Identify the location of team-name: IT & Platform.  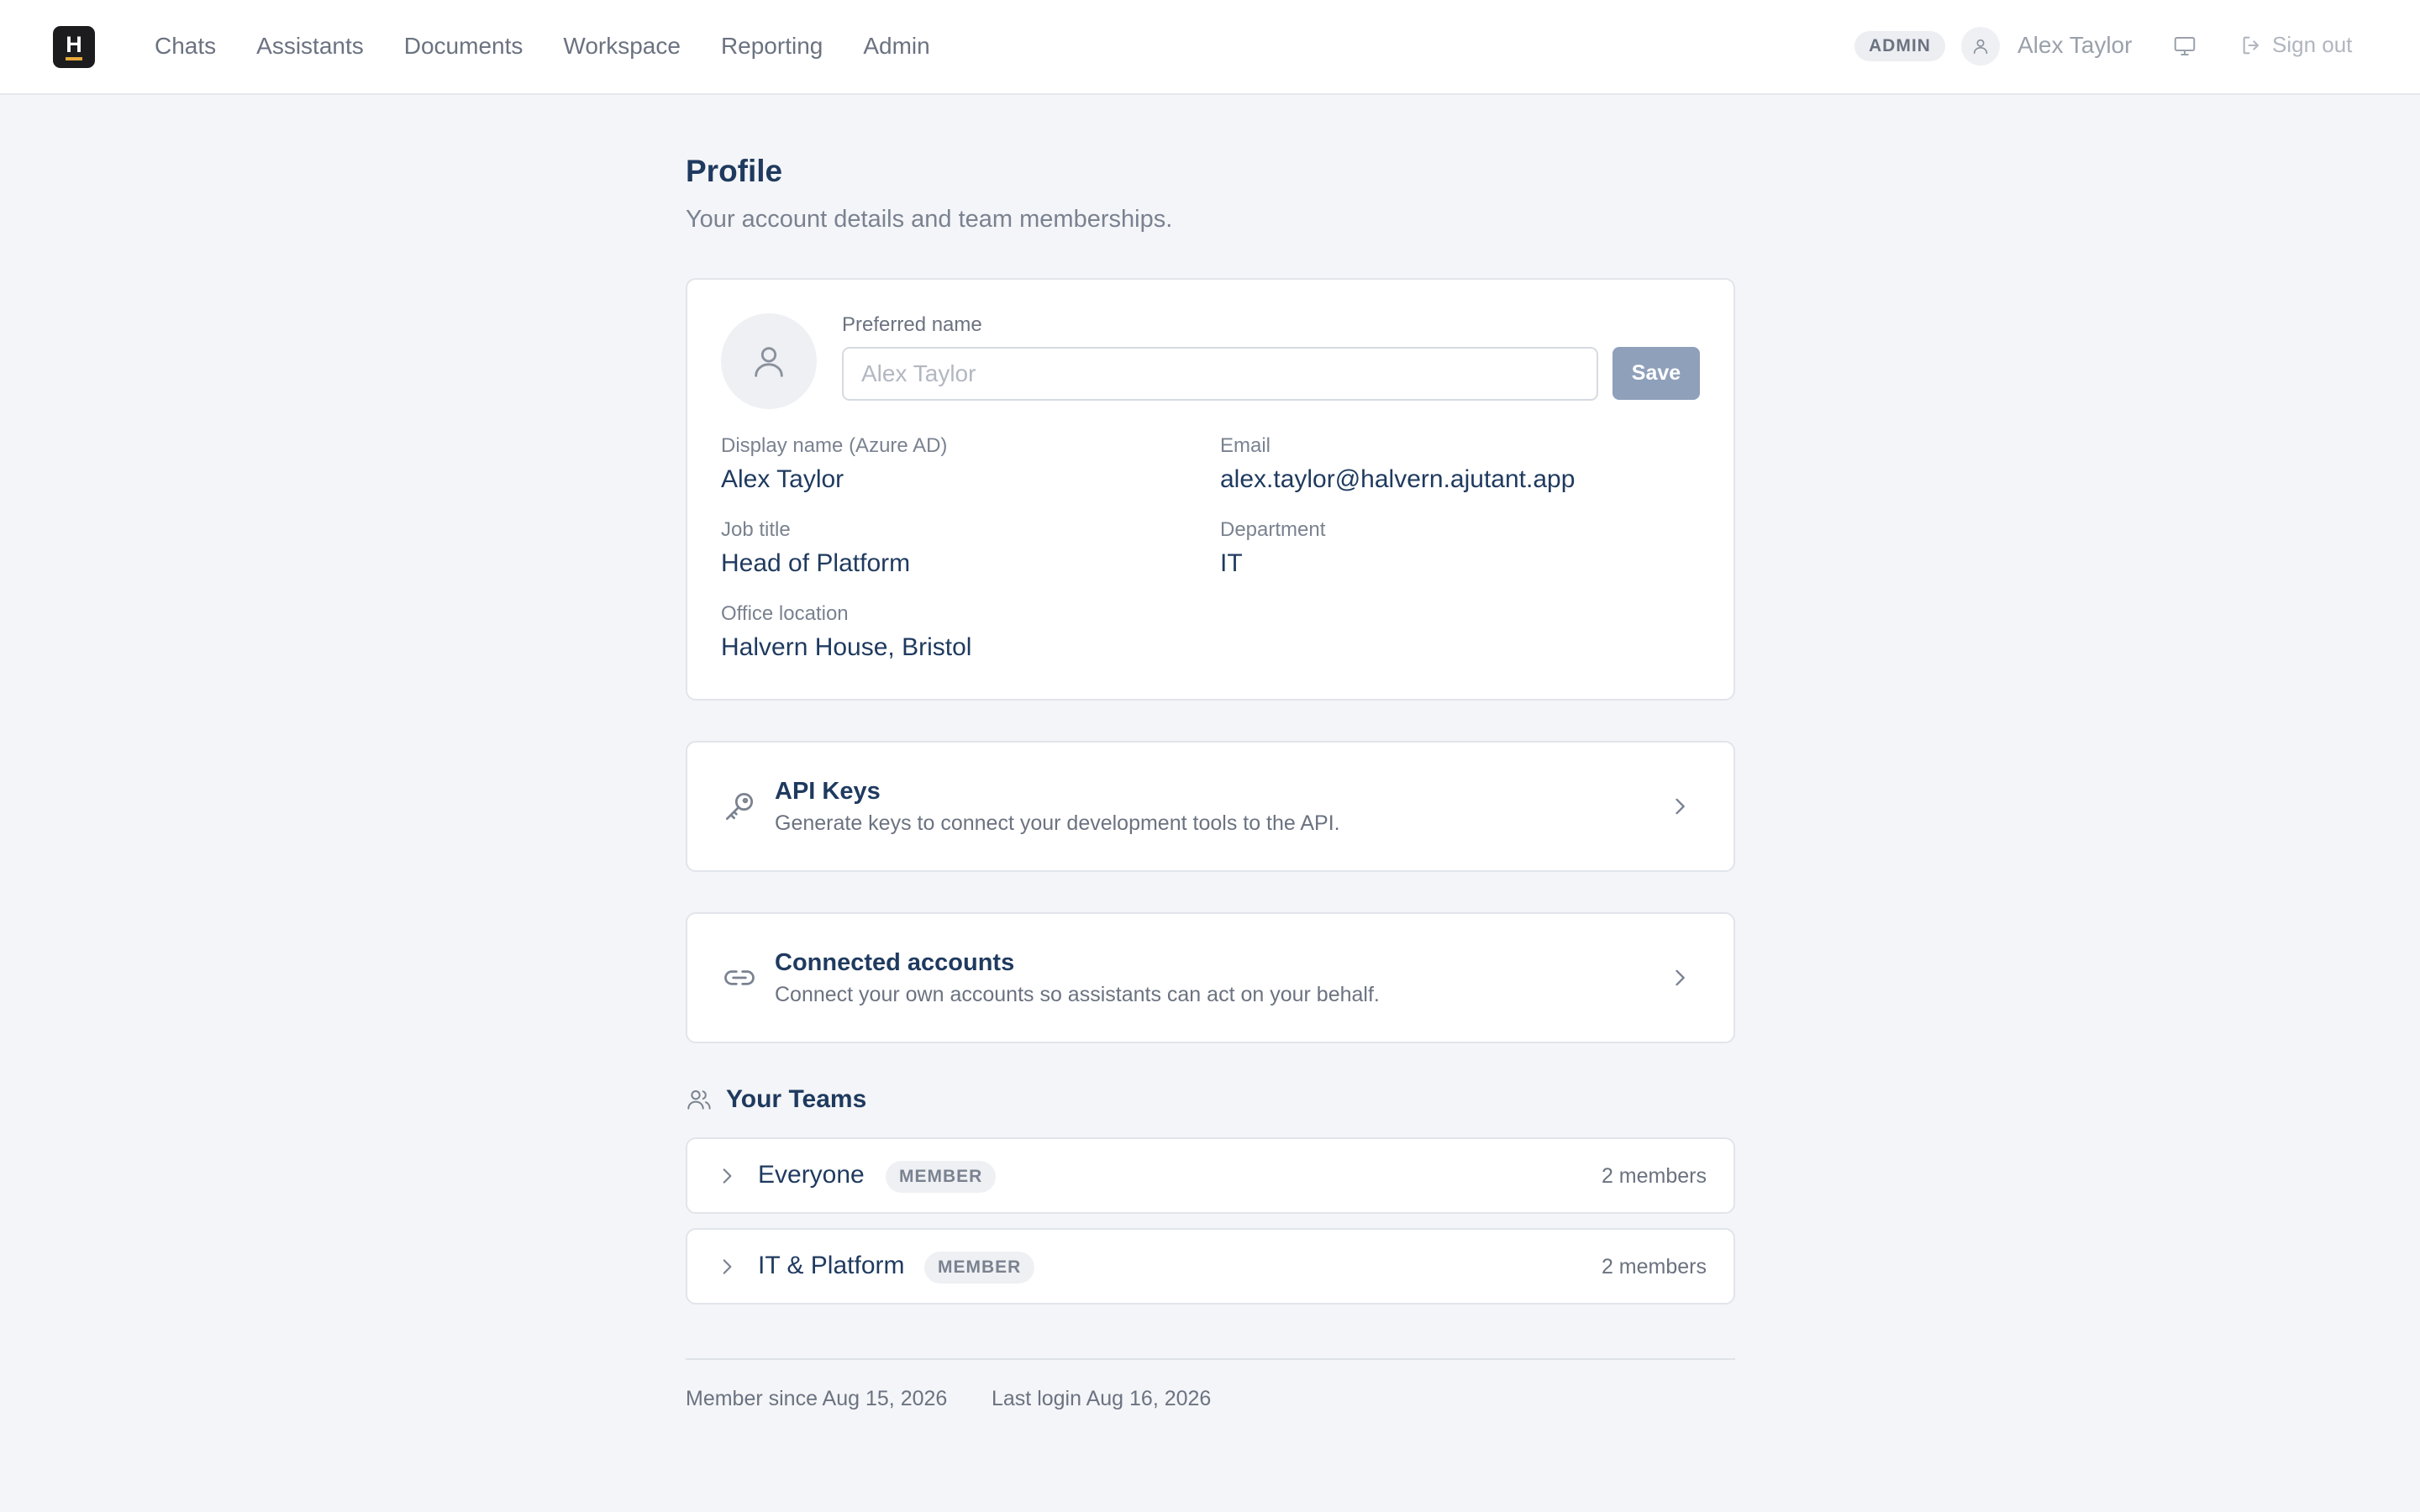
(831, 1265).